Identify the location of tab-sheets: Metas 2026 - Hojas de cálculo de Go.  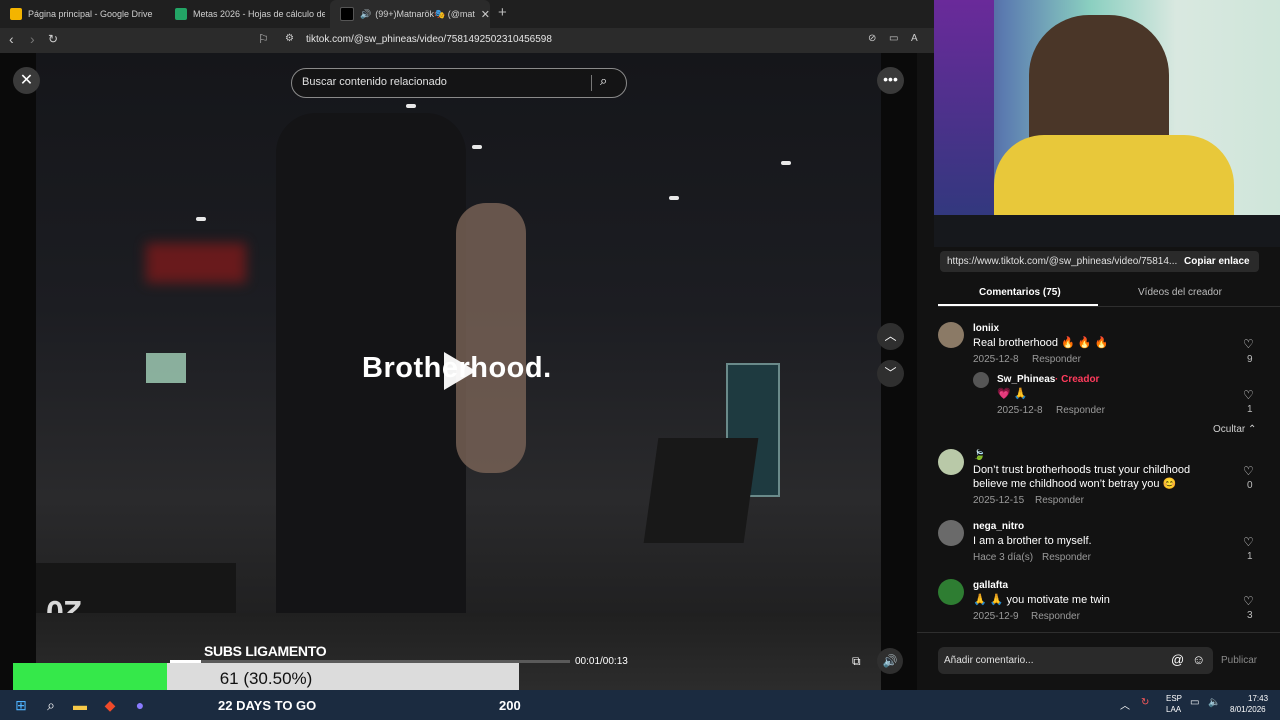
(245, 14).